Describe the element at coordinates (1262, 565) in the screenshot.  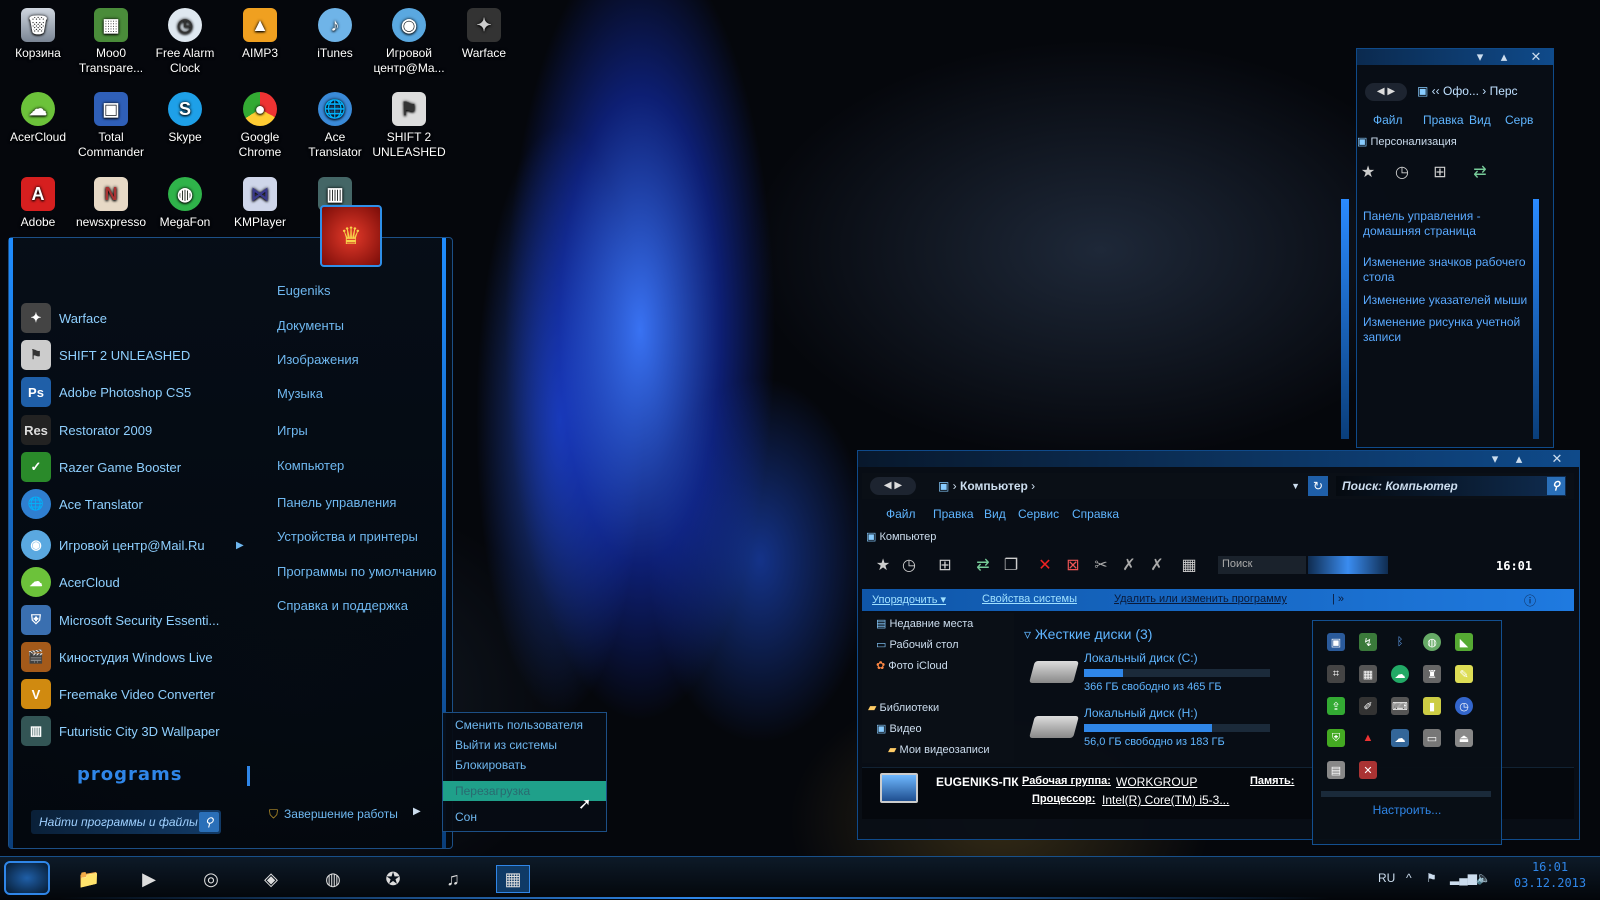
I see `toolbar-search-input: Поиск` at that location.